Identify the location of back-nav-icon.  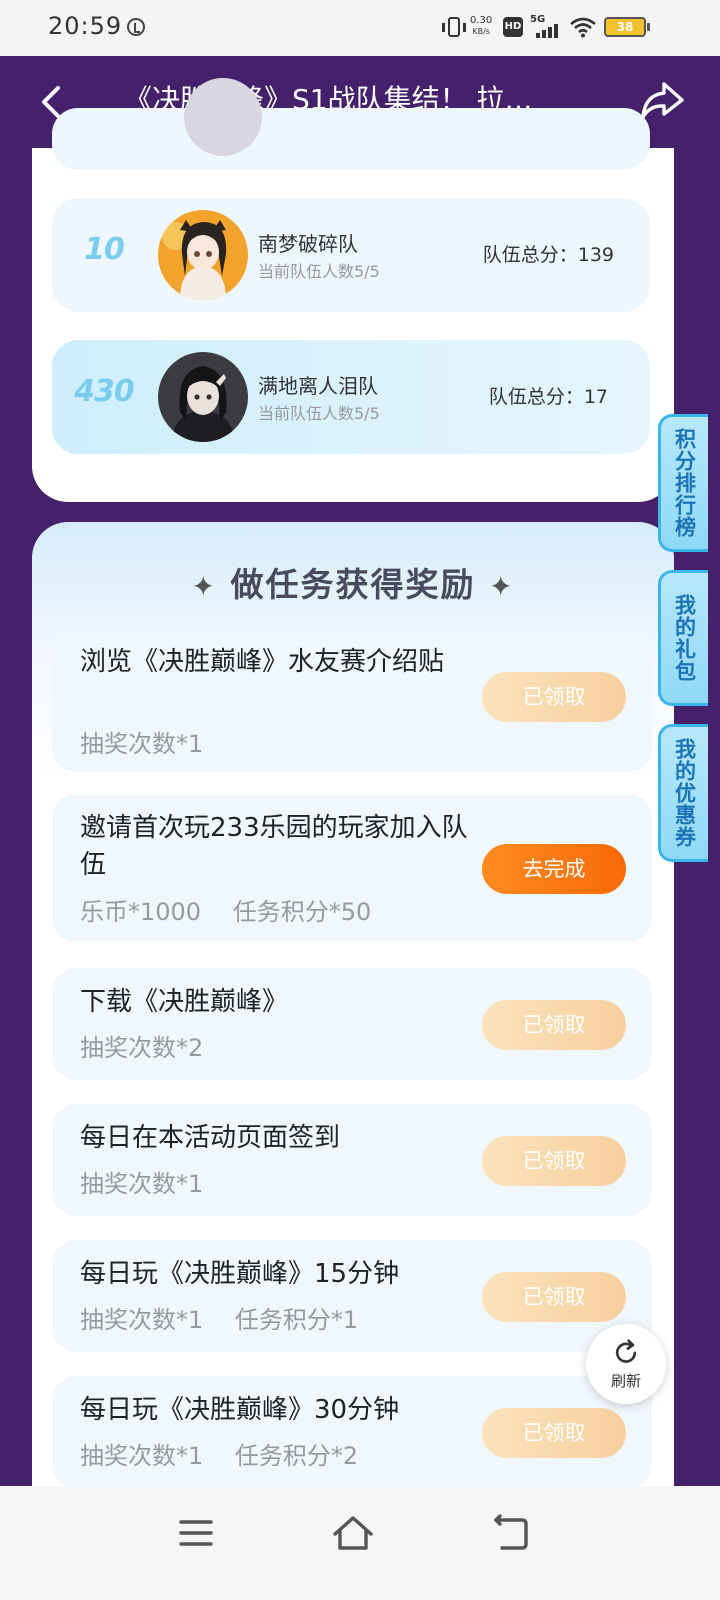
(510, 1533).